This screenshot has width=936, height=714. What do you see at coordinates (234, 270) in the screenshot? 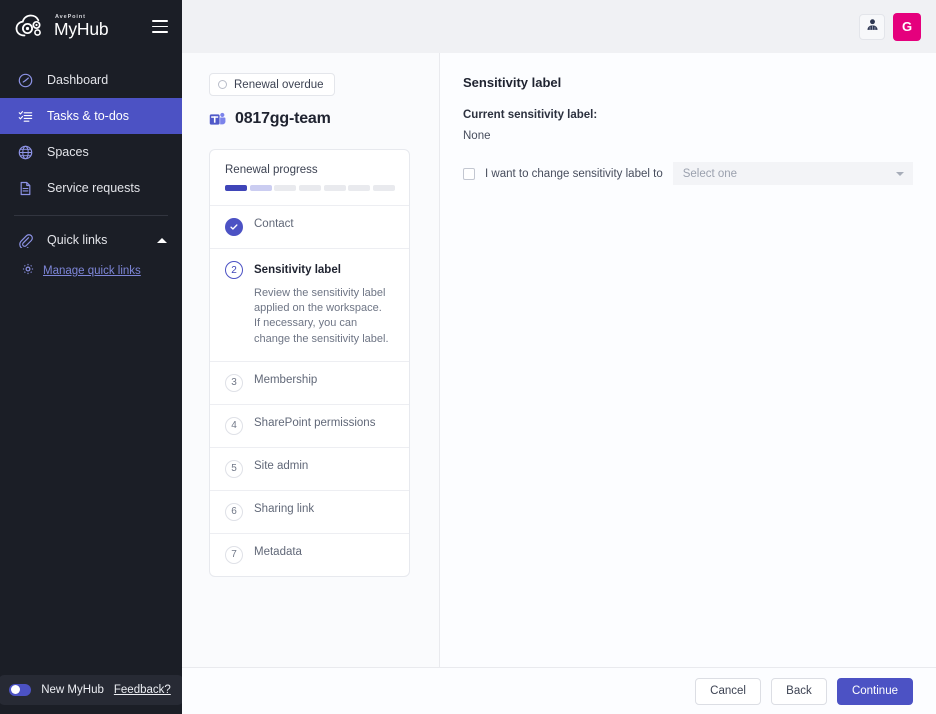
I see `step-number: 2` at bounding box center [234, 270].